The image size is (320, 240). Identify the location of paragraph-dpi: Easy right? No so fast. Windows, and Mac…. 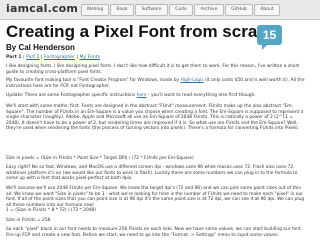
(152, 173).